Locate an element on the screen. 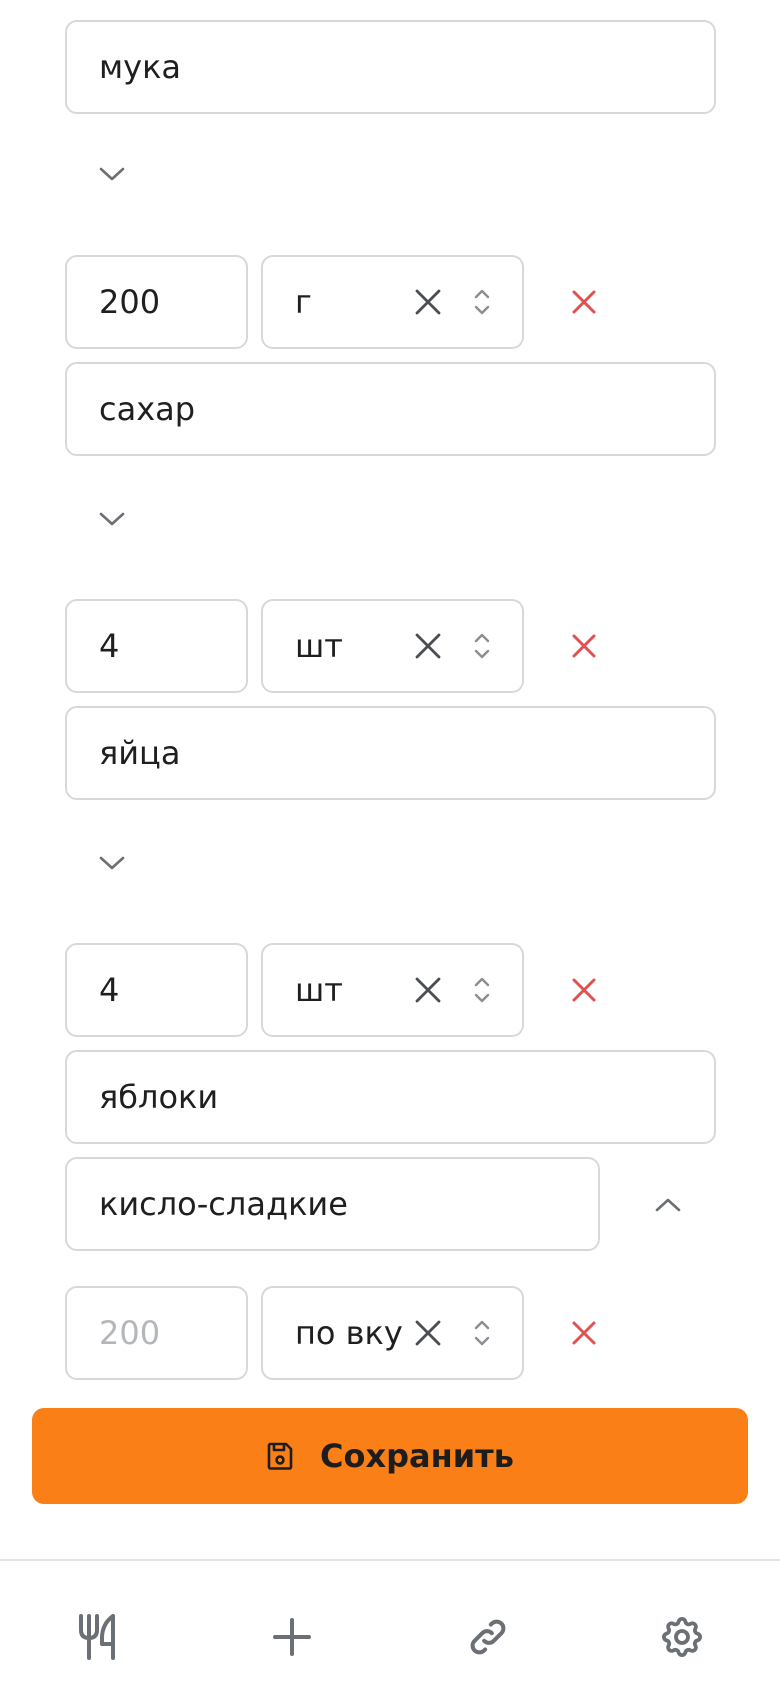 This screenshot has width=780, height=1690. bottom-navigation is located at coordinates (390, 1624).